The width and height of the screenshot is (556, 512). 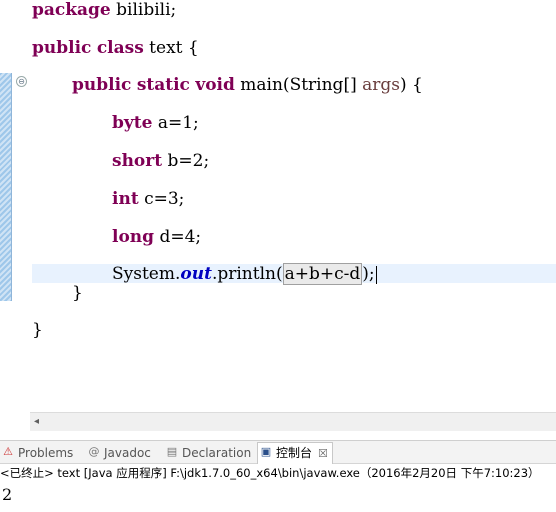 I want to click on keyword: byte, so click(x=132, y=123).